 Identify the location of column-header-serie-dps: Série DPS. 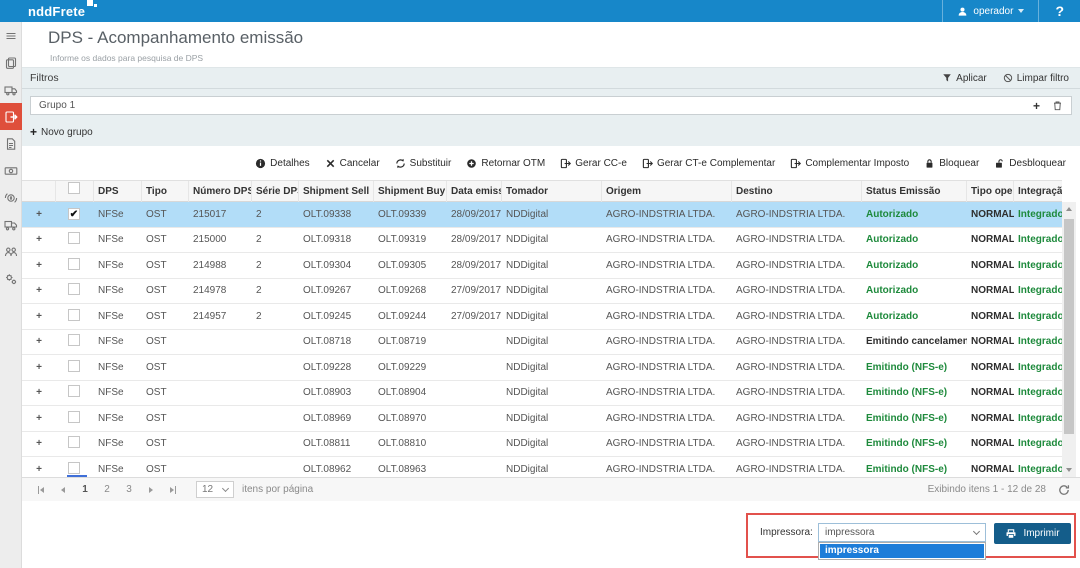
(275, 191).